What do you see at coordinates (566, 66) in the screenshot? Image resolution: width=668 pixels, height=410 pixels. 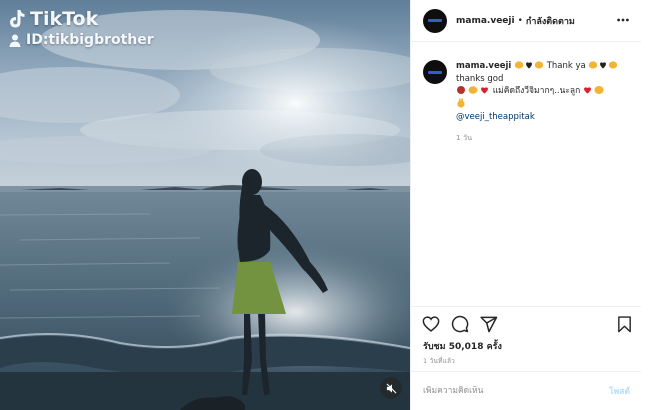 I see `caption-line1: Thank ya` at bounding box center [566, 66].